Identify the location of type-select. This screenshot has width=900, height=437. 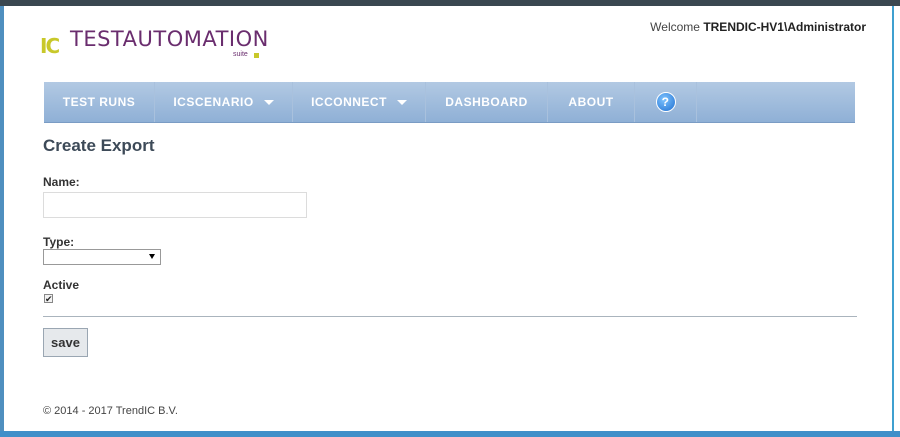
(102, 257).